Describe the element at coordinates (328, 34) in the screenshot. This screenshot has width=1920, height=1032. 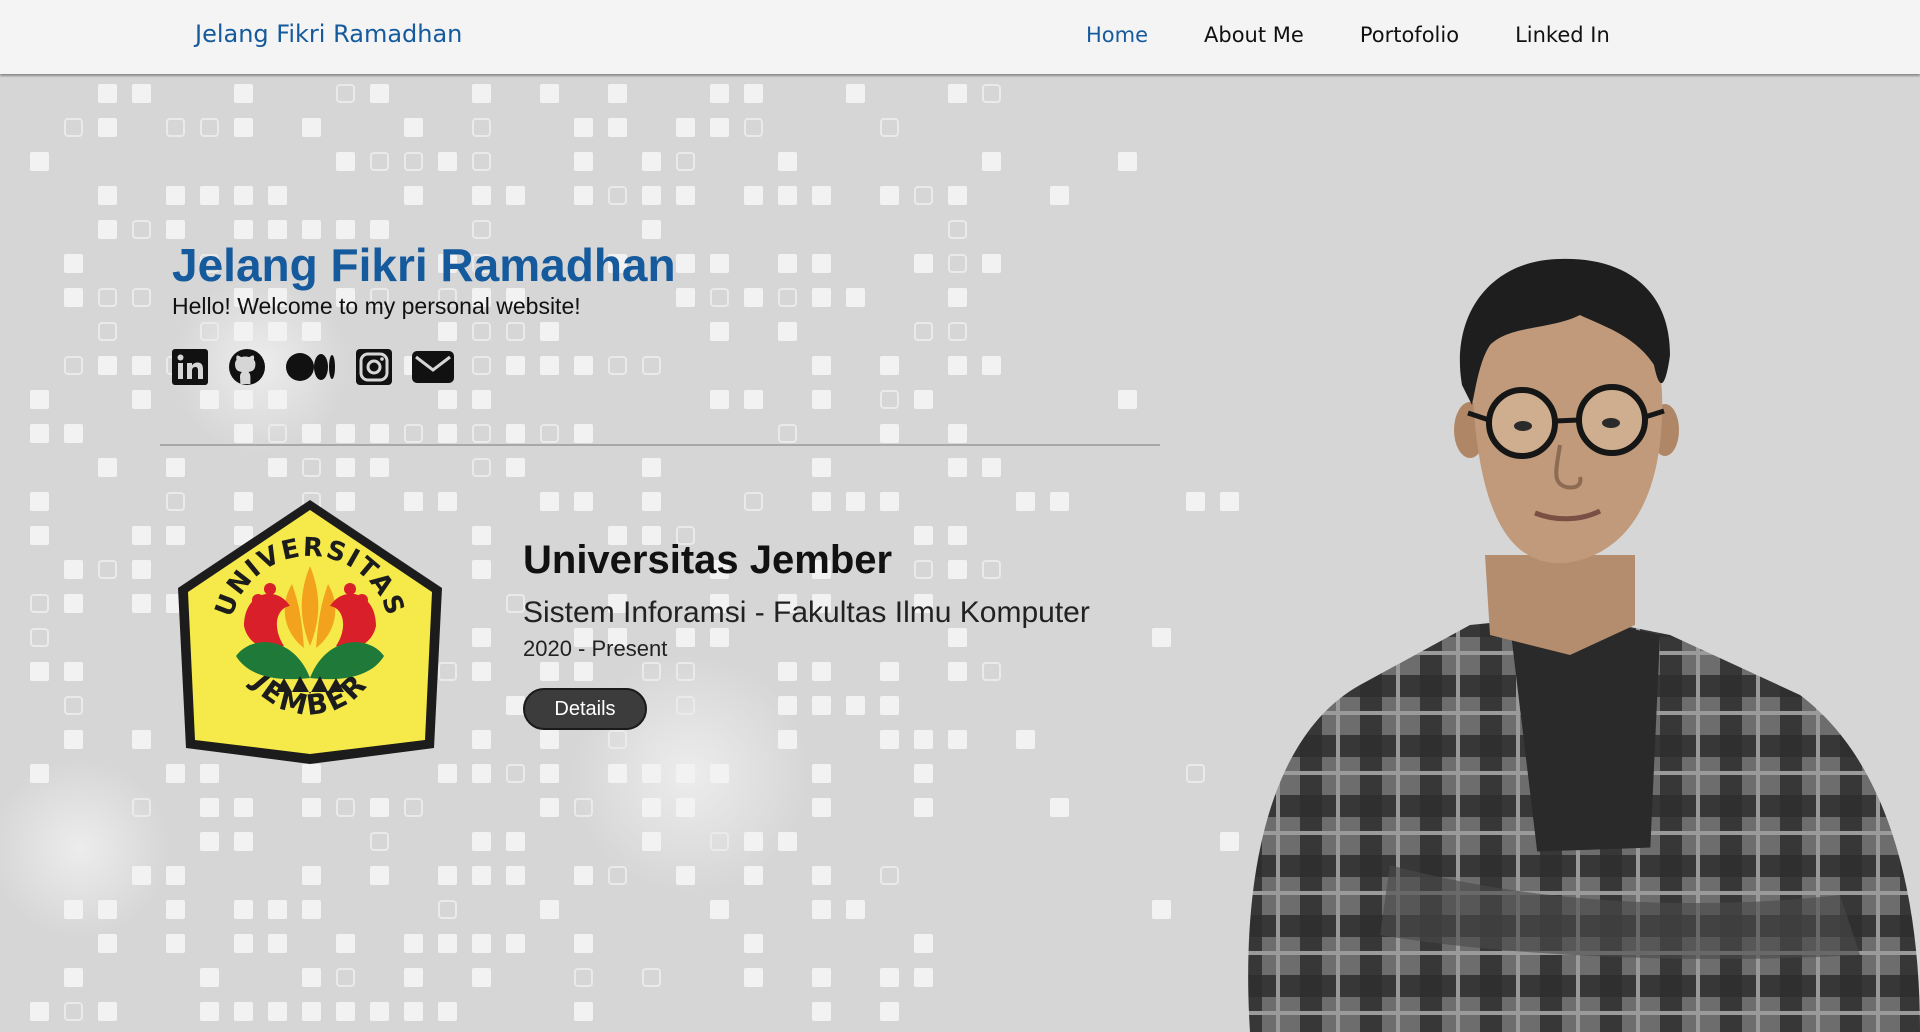
I see `site-brand-link: Jelang Fikri Ramadhan` at that location.